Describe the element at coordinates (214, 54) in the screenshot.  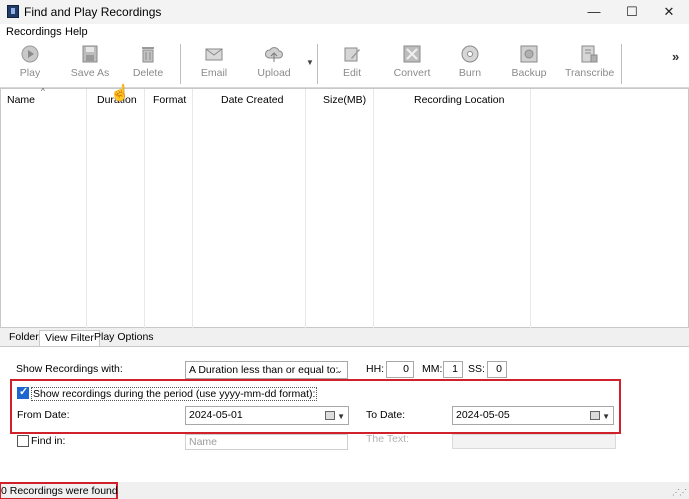
I see `email-icon` at that location.